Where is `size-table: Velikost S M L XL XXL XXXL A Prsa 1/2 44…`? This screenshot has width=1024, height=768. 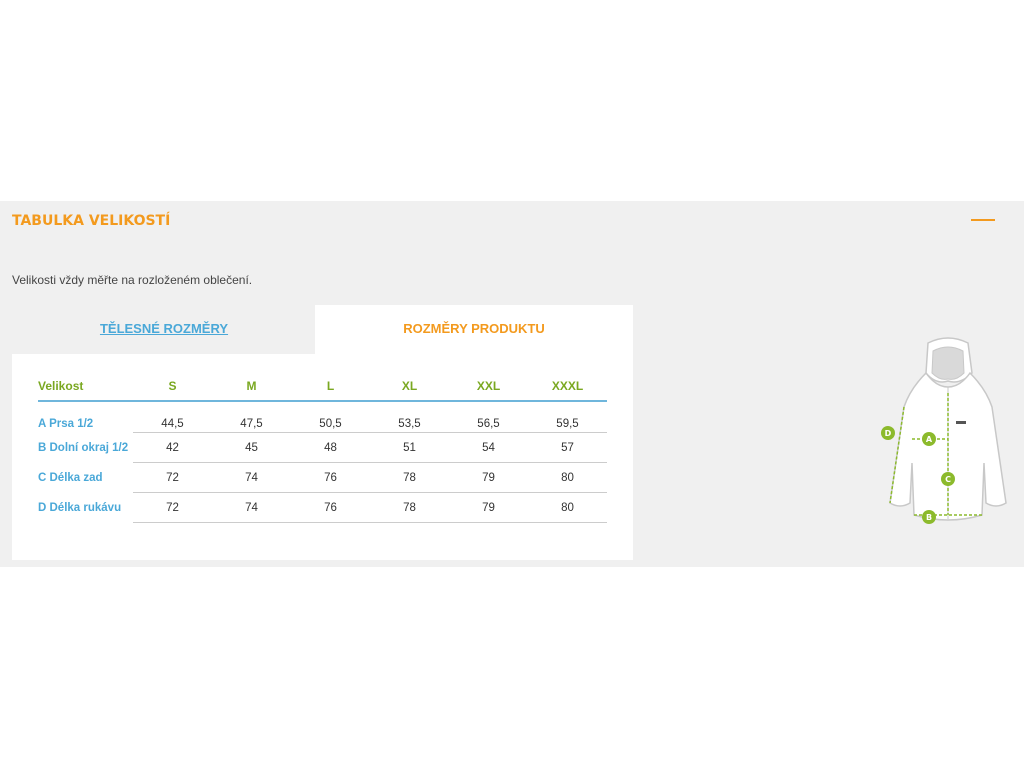 size-table: Velikost S M L XL XXL XXXL A Prsa 1/2 44… is located at coordinates (322, 447).